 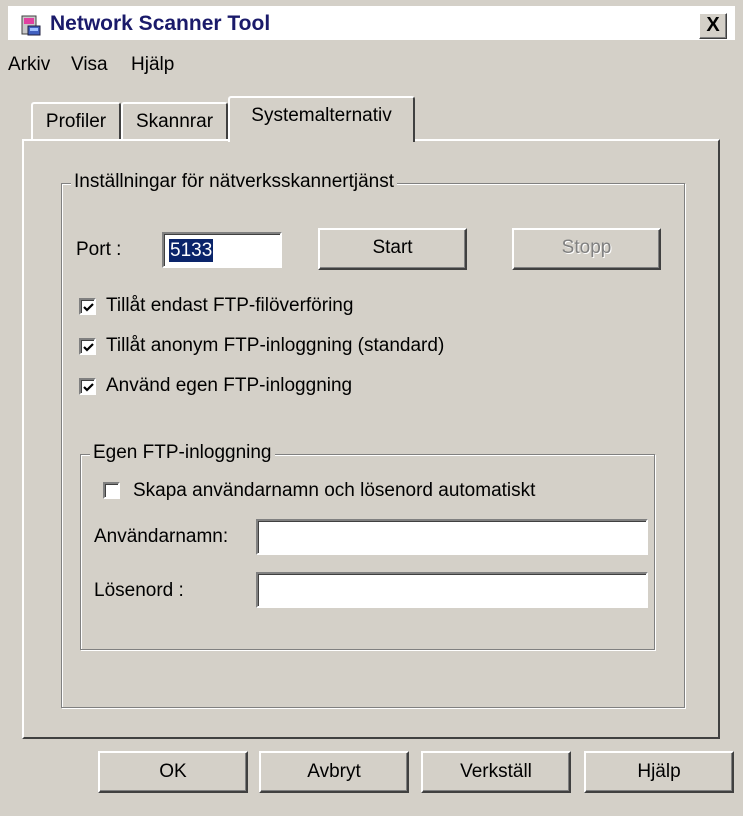 I want to click on title-bar: Network Scanner Tool X, so click(x=371, y=23).